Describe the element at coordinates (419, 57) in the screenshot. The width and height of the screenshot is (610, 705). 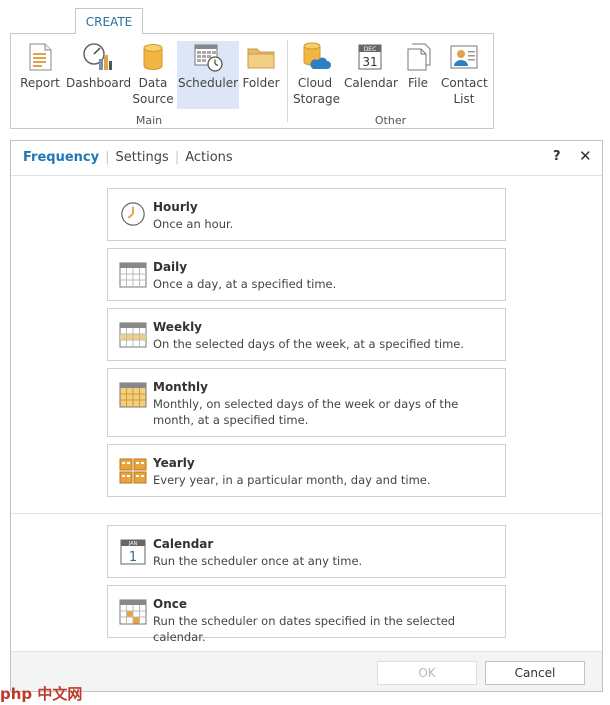
I see `file-icon` at that location.